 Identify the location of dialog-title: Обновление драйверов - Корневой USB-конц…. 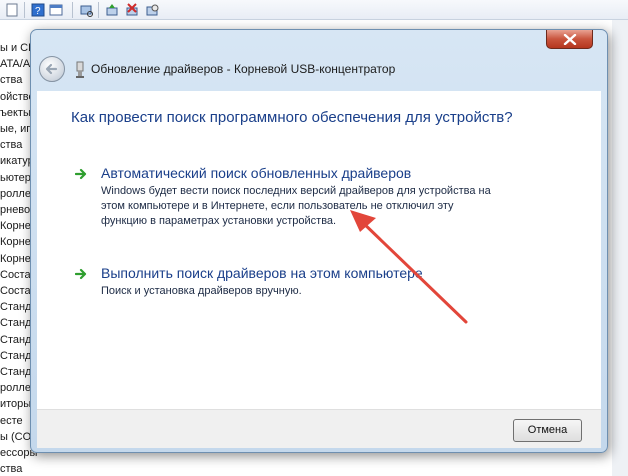
(243, 69).